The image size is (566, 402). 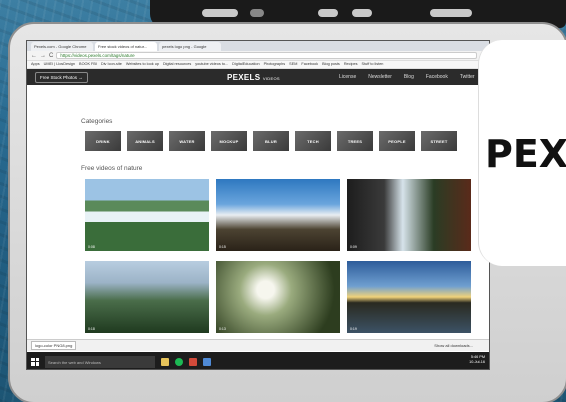 What do you see at coordinates (142, 64) in the screenshot?
I see `bookmark-item: Websites to look up` at bounding box center [142, 64].